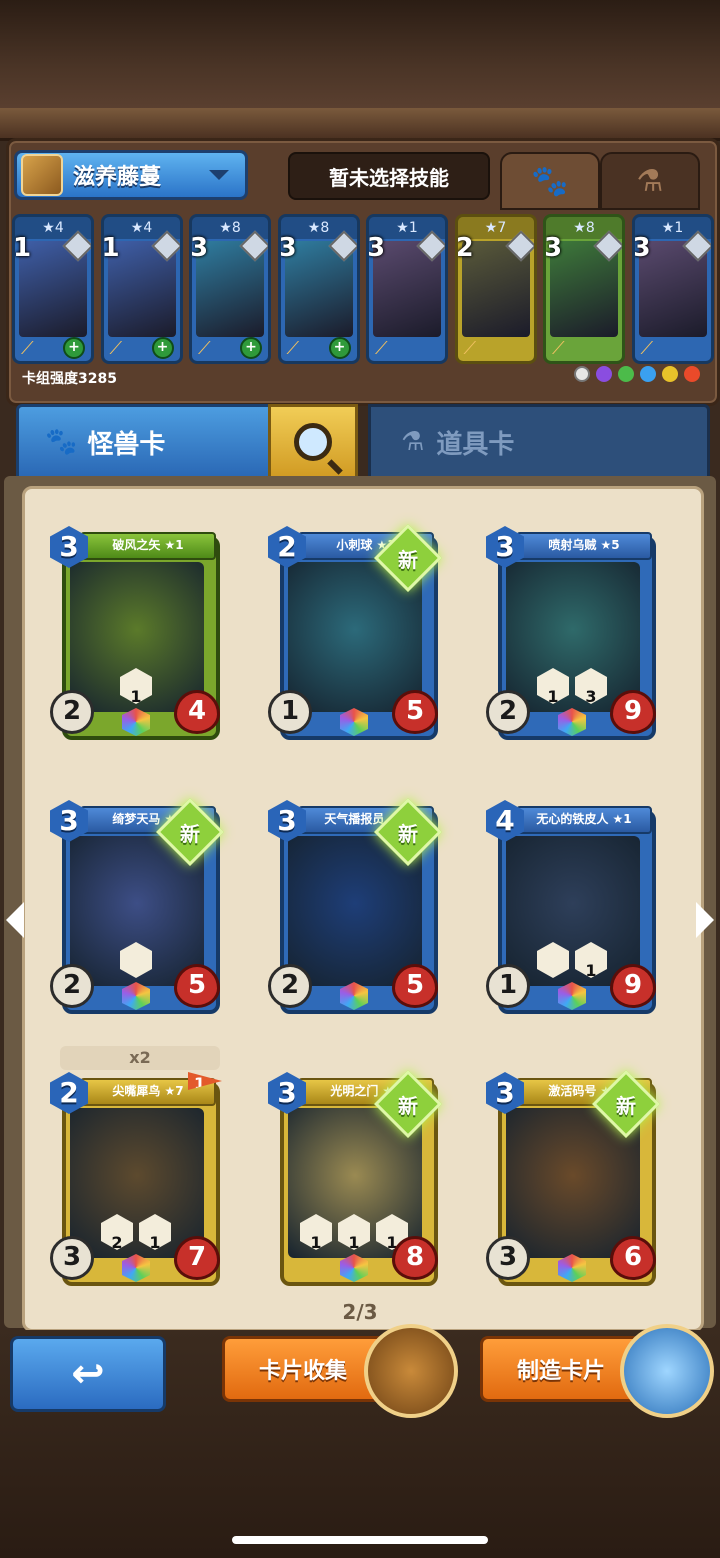  I want to click on ability-row, so click(136, 960).